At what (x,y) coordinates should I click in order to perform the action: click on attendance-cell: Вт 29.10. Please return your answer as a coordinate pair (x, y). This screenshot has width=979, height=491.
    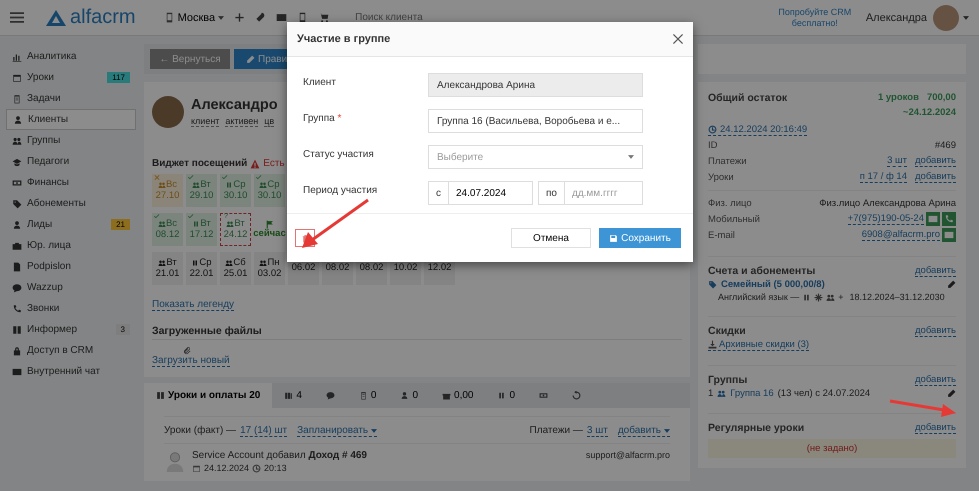
    Looking at the image, I should click on (201, 190).